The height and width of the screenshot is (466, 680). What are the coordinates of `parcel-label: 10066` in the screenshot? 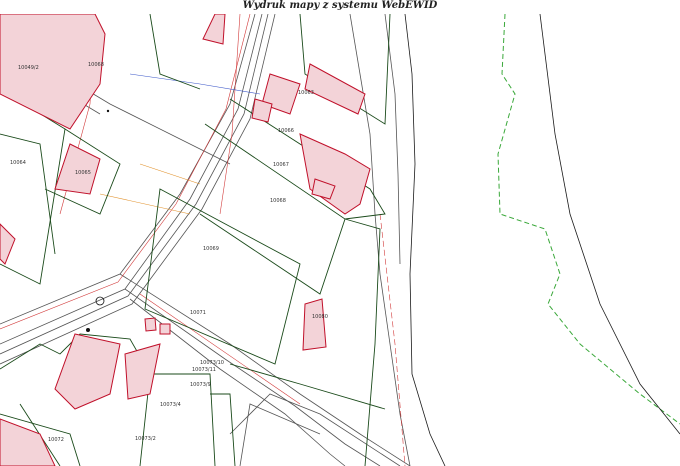 It's located at (286, 131).